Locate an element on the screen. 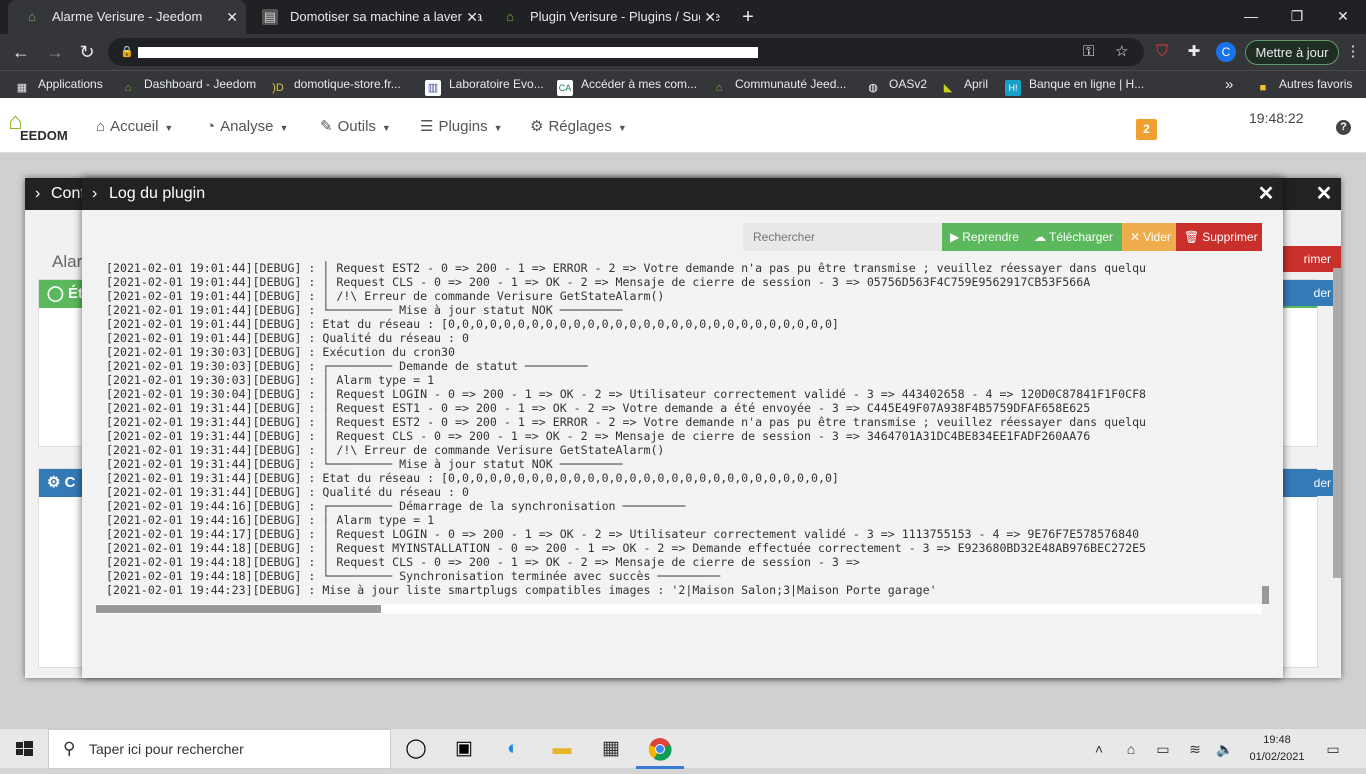 This screenshot has height=774, width=1366. wrench-icon: ✎ is located at coordinates (326, 126).